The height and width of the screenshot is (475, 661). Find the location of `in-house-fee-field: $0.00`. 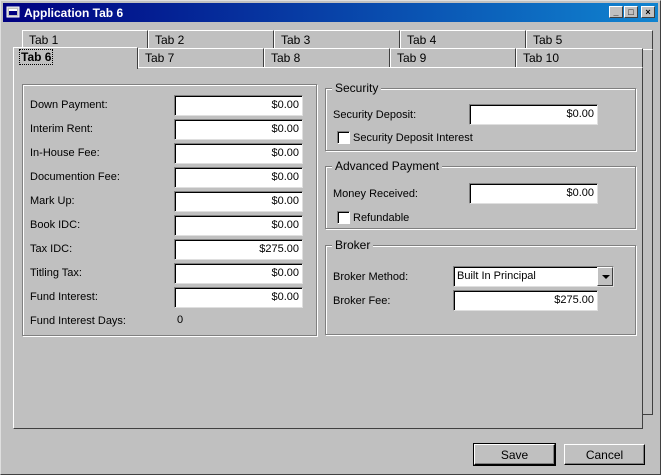

in-house-fee-field: $0.00 is located at coordinates (238, 153).